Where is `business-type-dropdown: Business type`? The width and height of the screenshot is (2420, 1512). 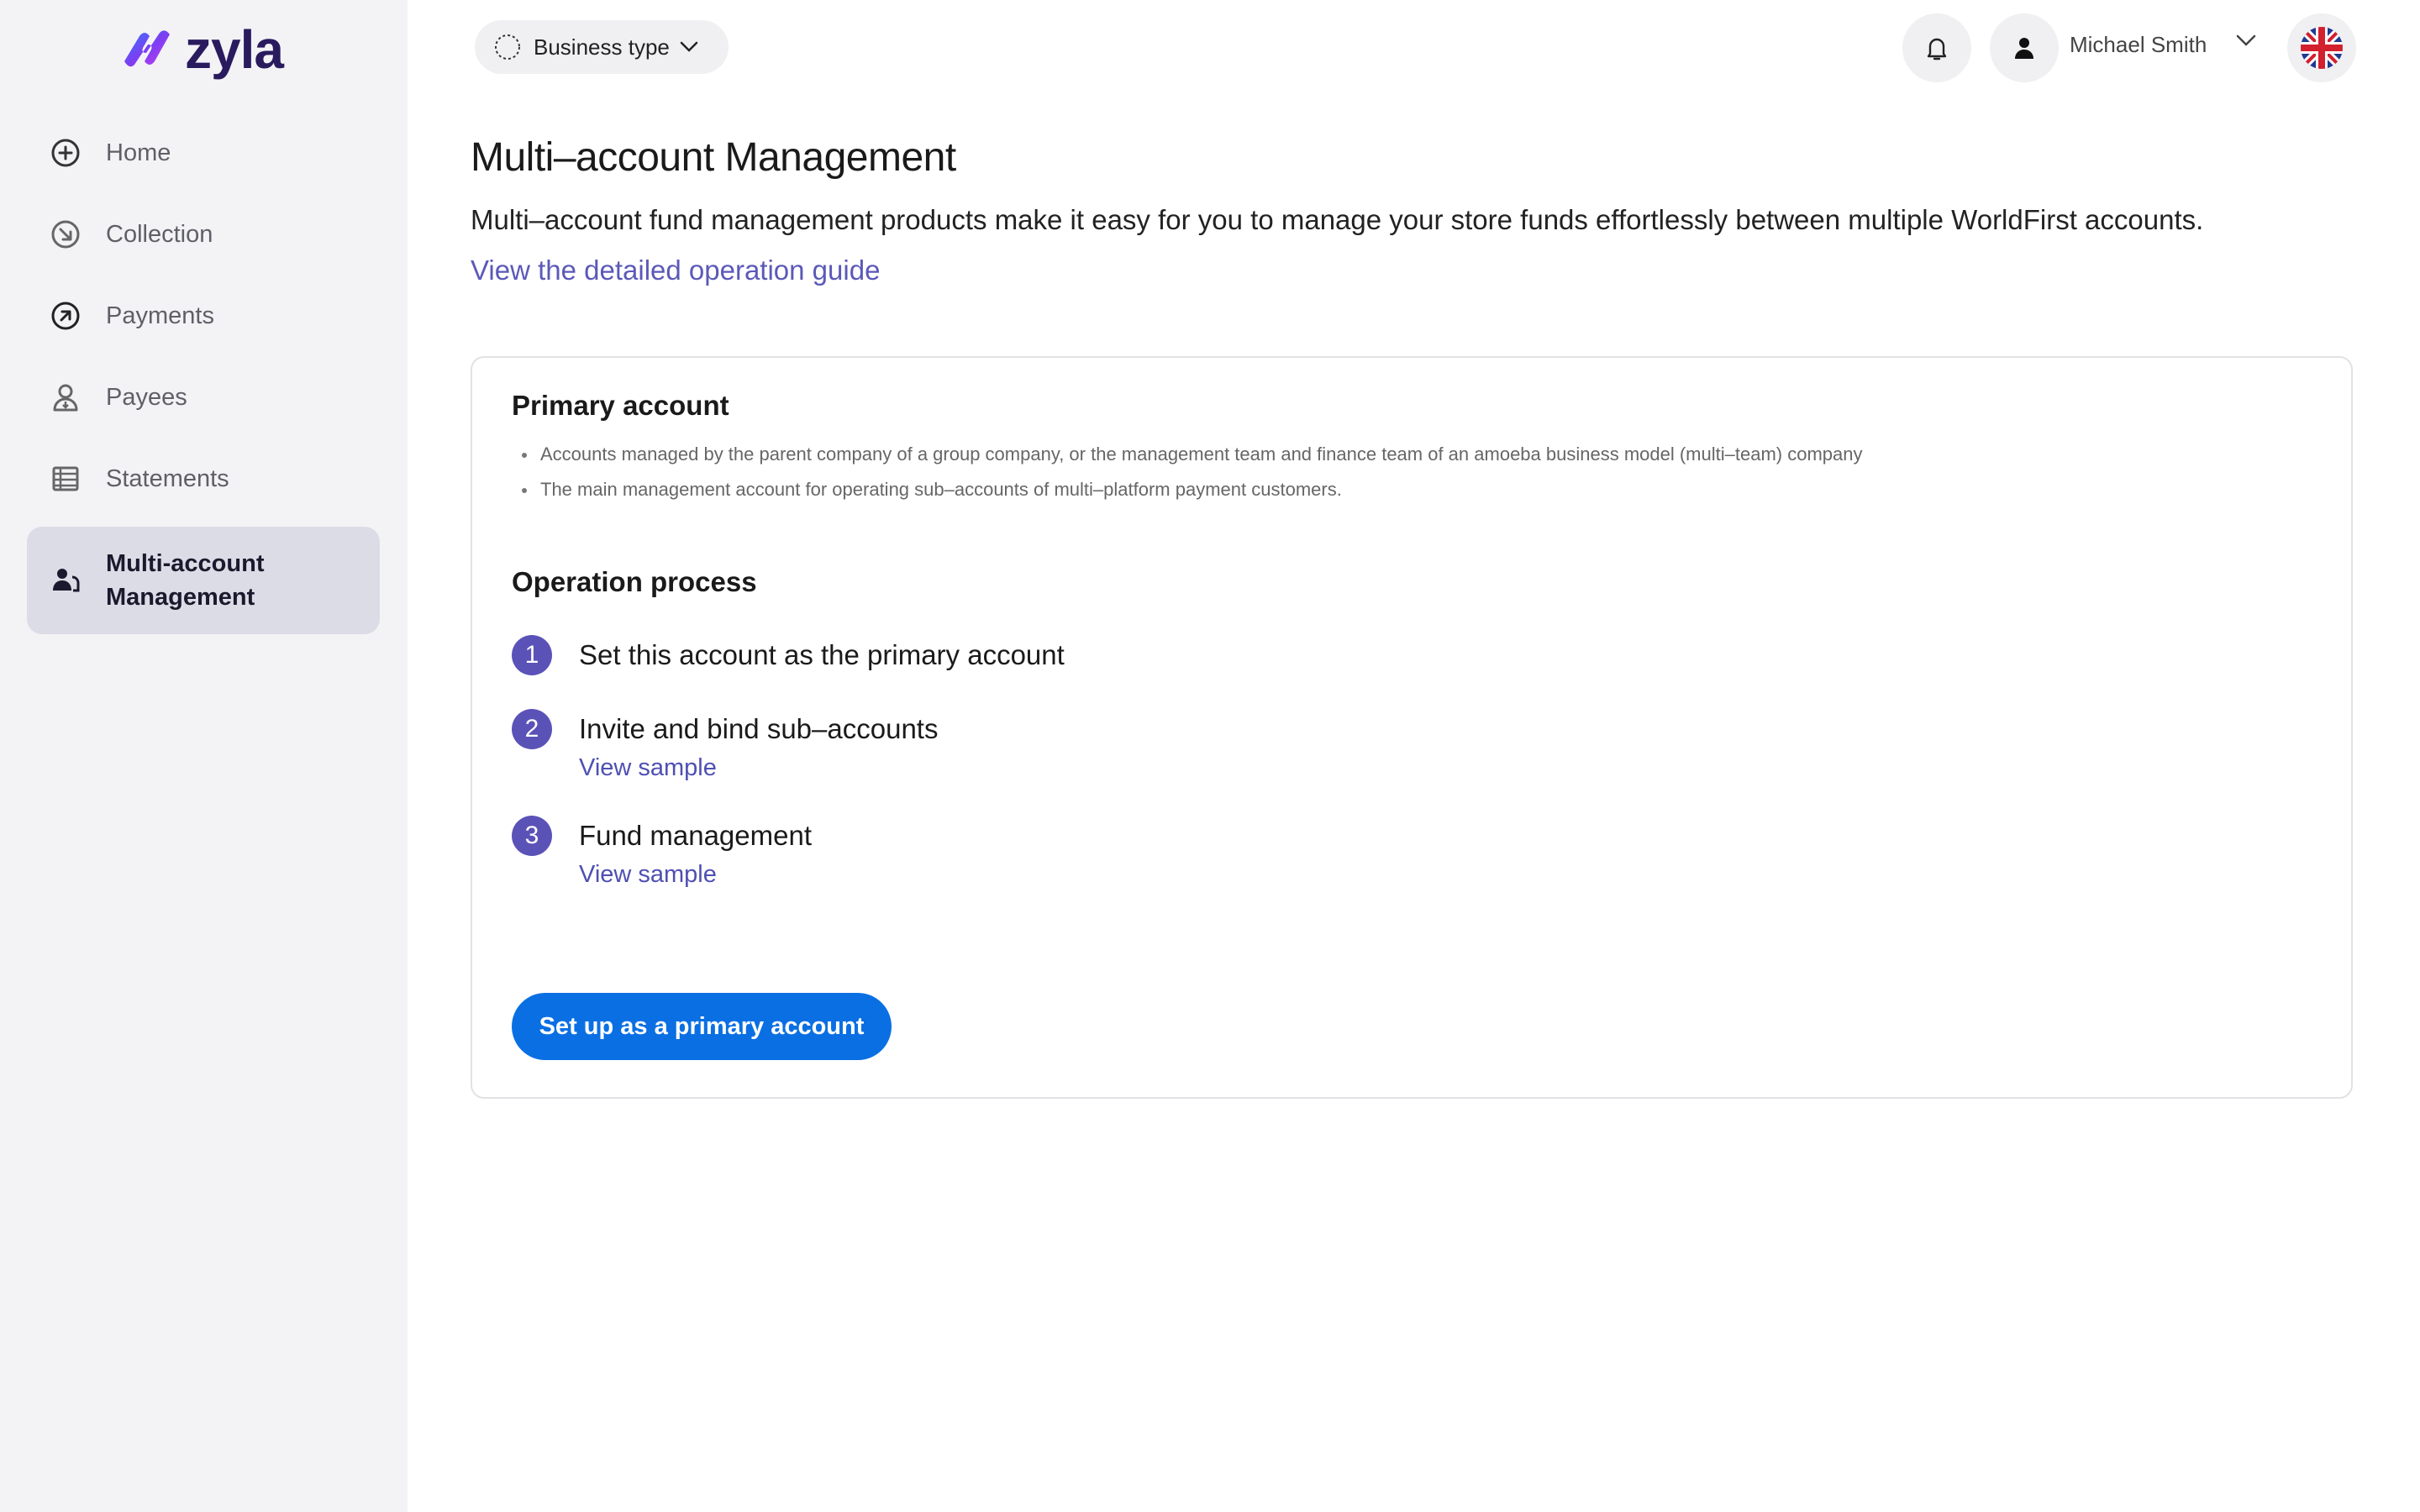
business-type-dropdown: Business type is located at coordinates (602, 47).